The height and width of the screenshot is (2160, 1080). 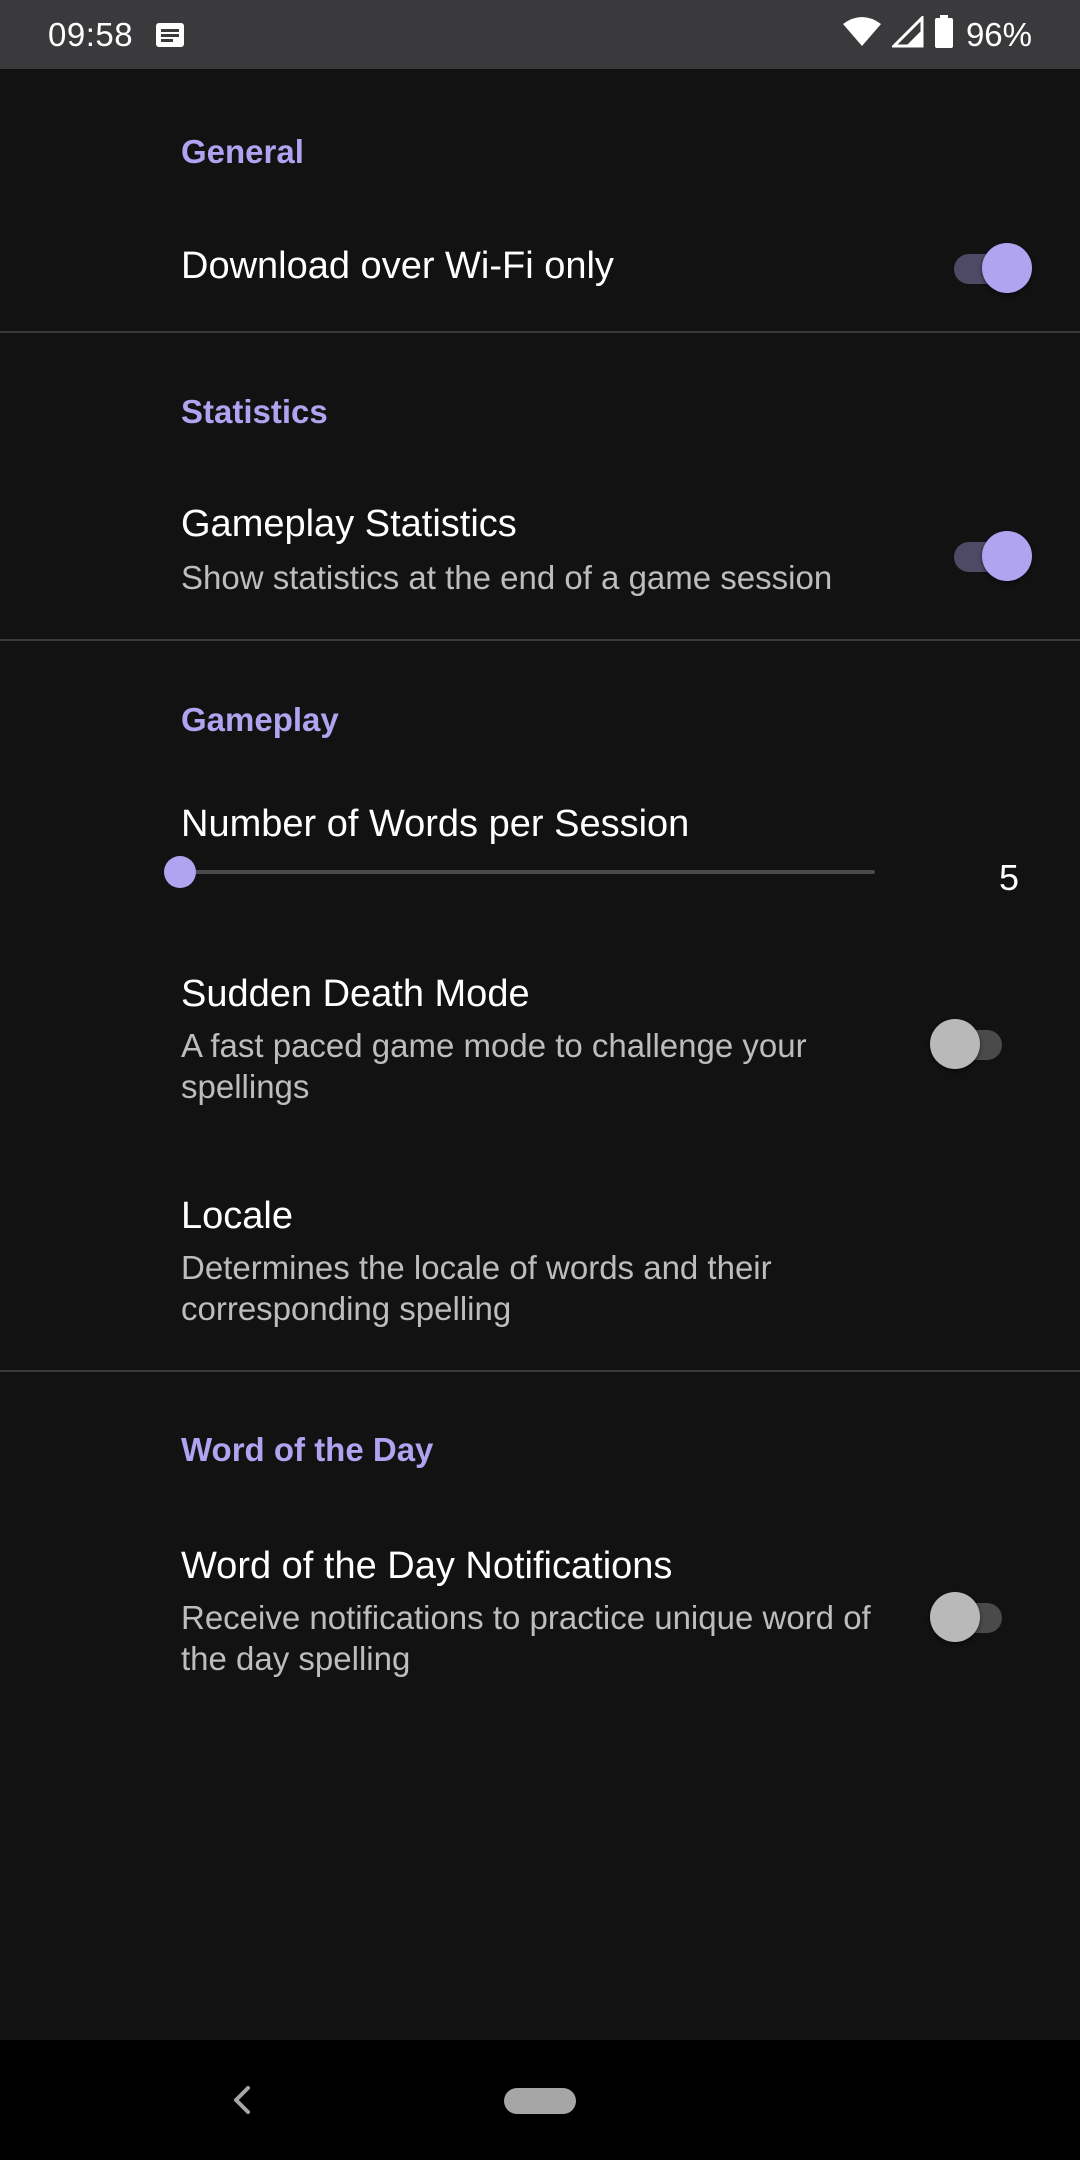 What do you see at coordinates (427, 1566) in the screenshot?
I see `pref-word-of-day-notifications-title: Word of the Day Notifications` at bounding box center [427, 1566].